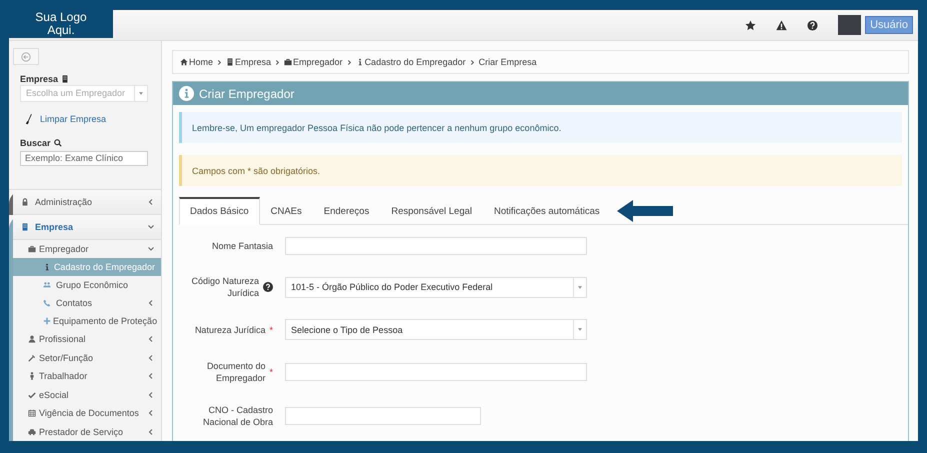  I want to click on search-icon, so click(58, 142).